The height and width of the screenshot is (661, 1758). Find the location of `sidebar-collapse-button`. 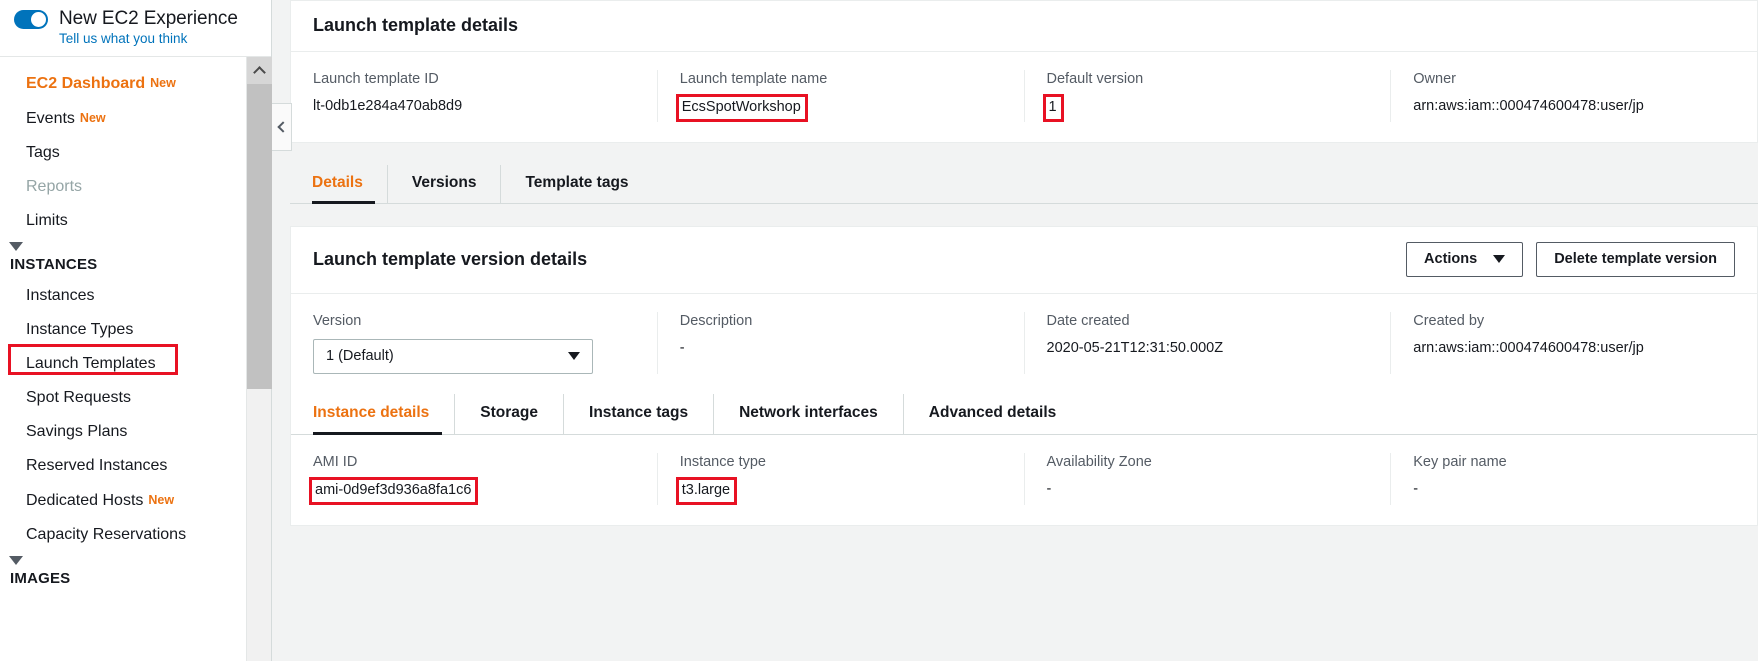

sidebar-collapse-button is located at coordinates (282, 127).